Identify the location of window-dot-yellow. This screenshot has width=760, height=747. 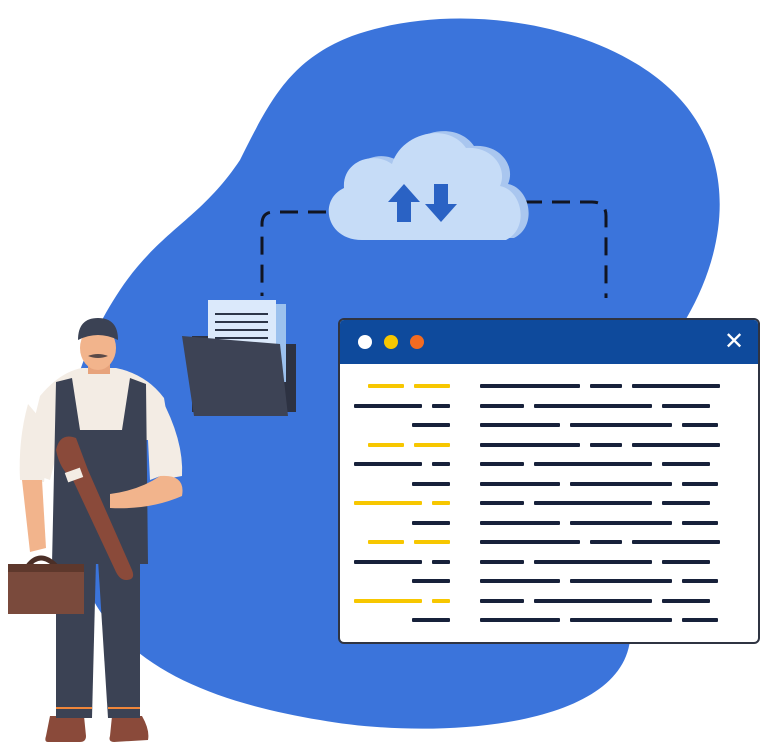
(391, 342).